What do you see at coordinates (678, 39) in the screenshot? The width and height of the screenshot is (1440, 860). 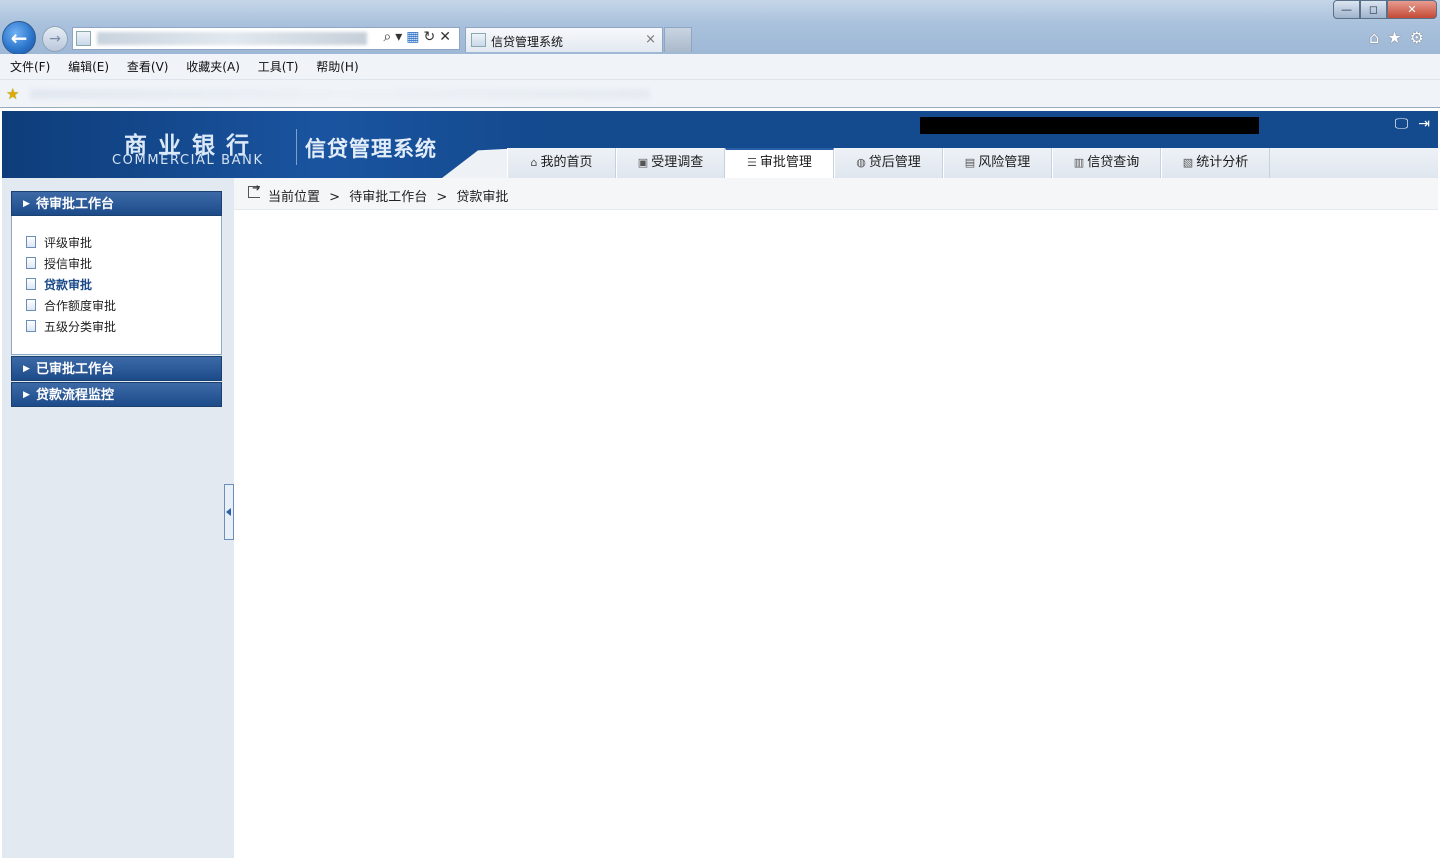 I see `new-tab-button` at bounding box center [678, 39].